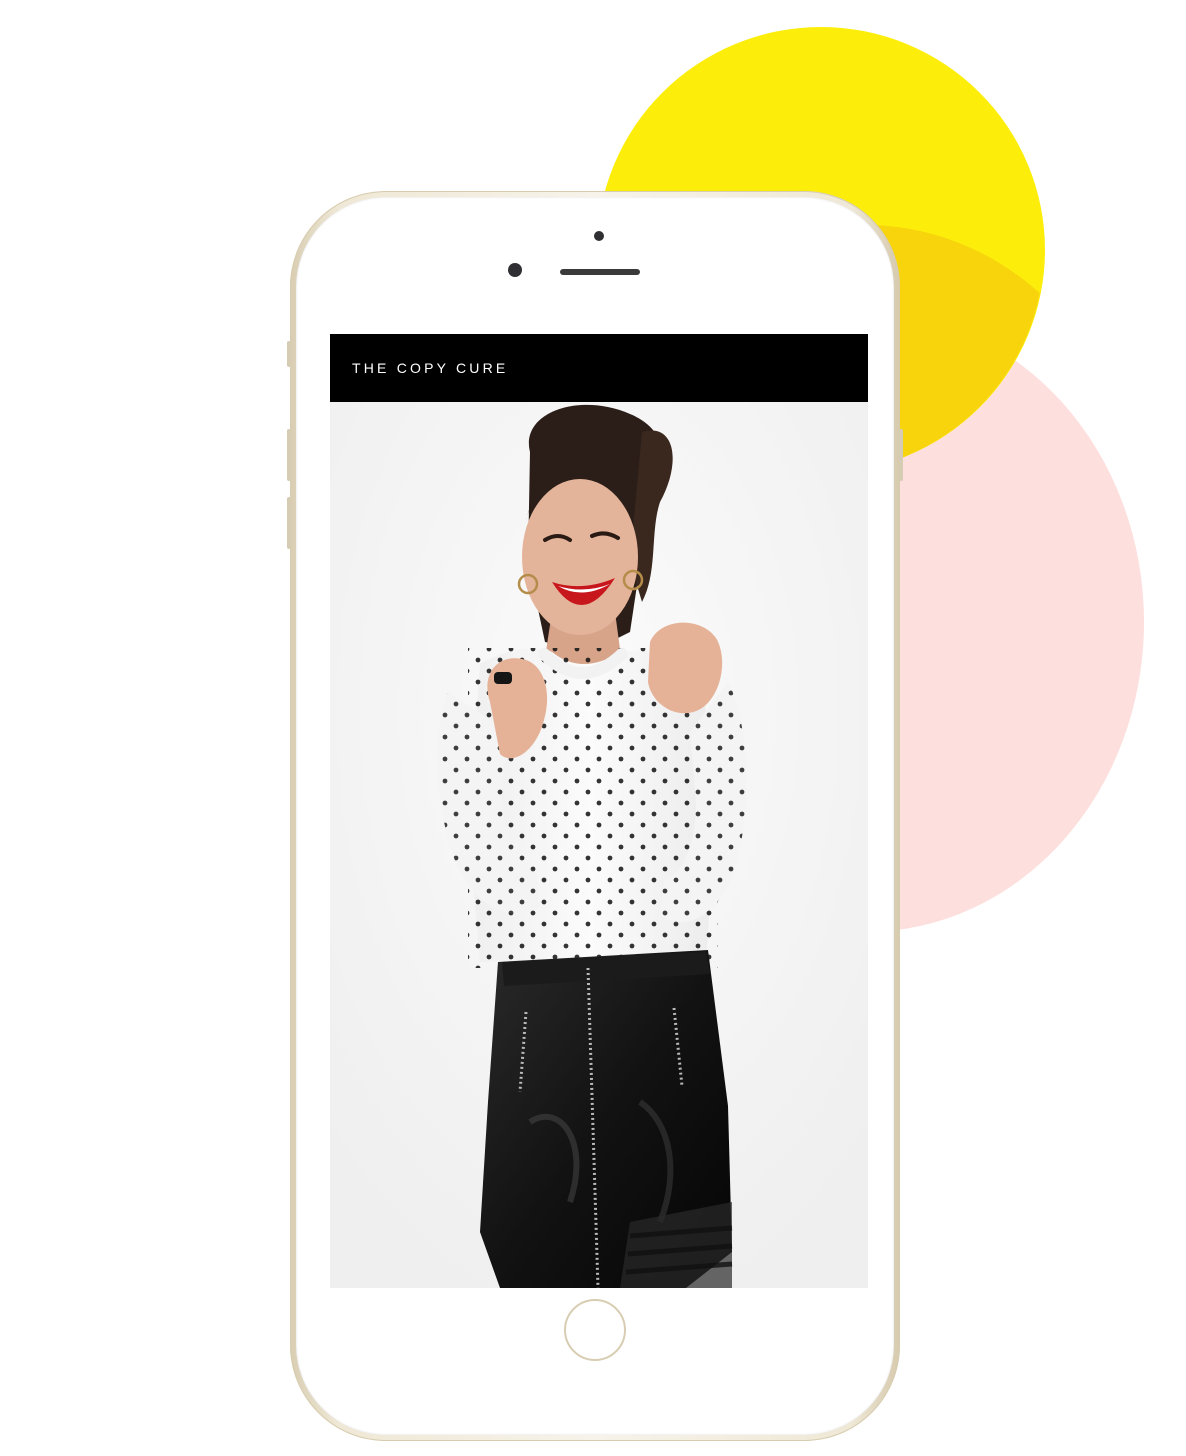  What do you see at coordinates (289, 455) in the screenshot?
I see `volume-up-button` at bounding box center [289, 455].